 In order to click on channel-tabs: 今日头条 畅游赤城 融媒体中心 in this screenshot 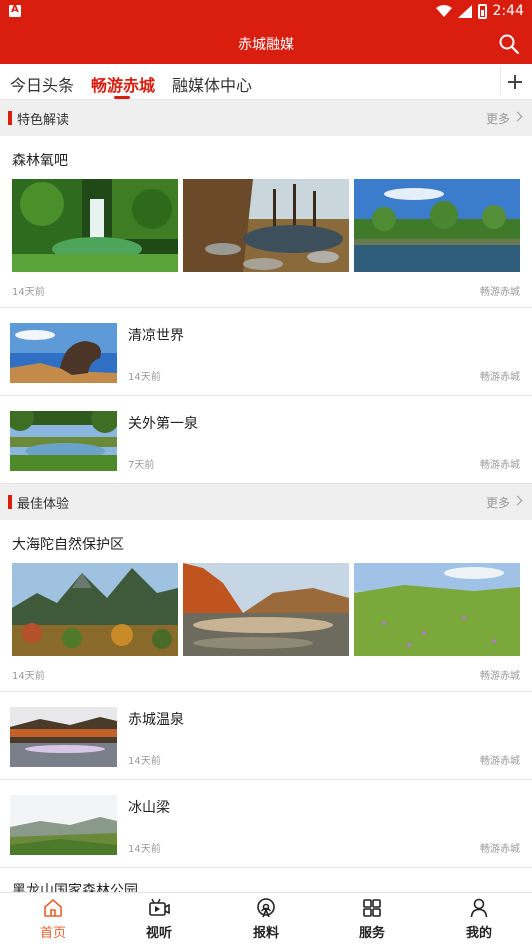, I will do `click(266, 82)`.